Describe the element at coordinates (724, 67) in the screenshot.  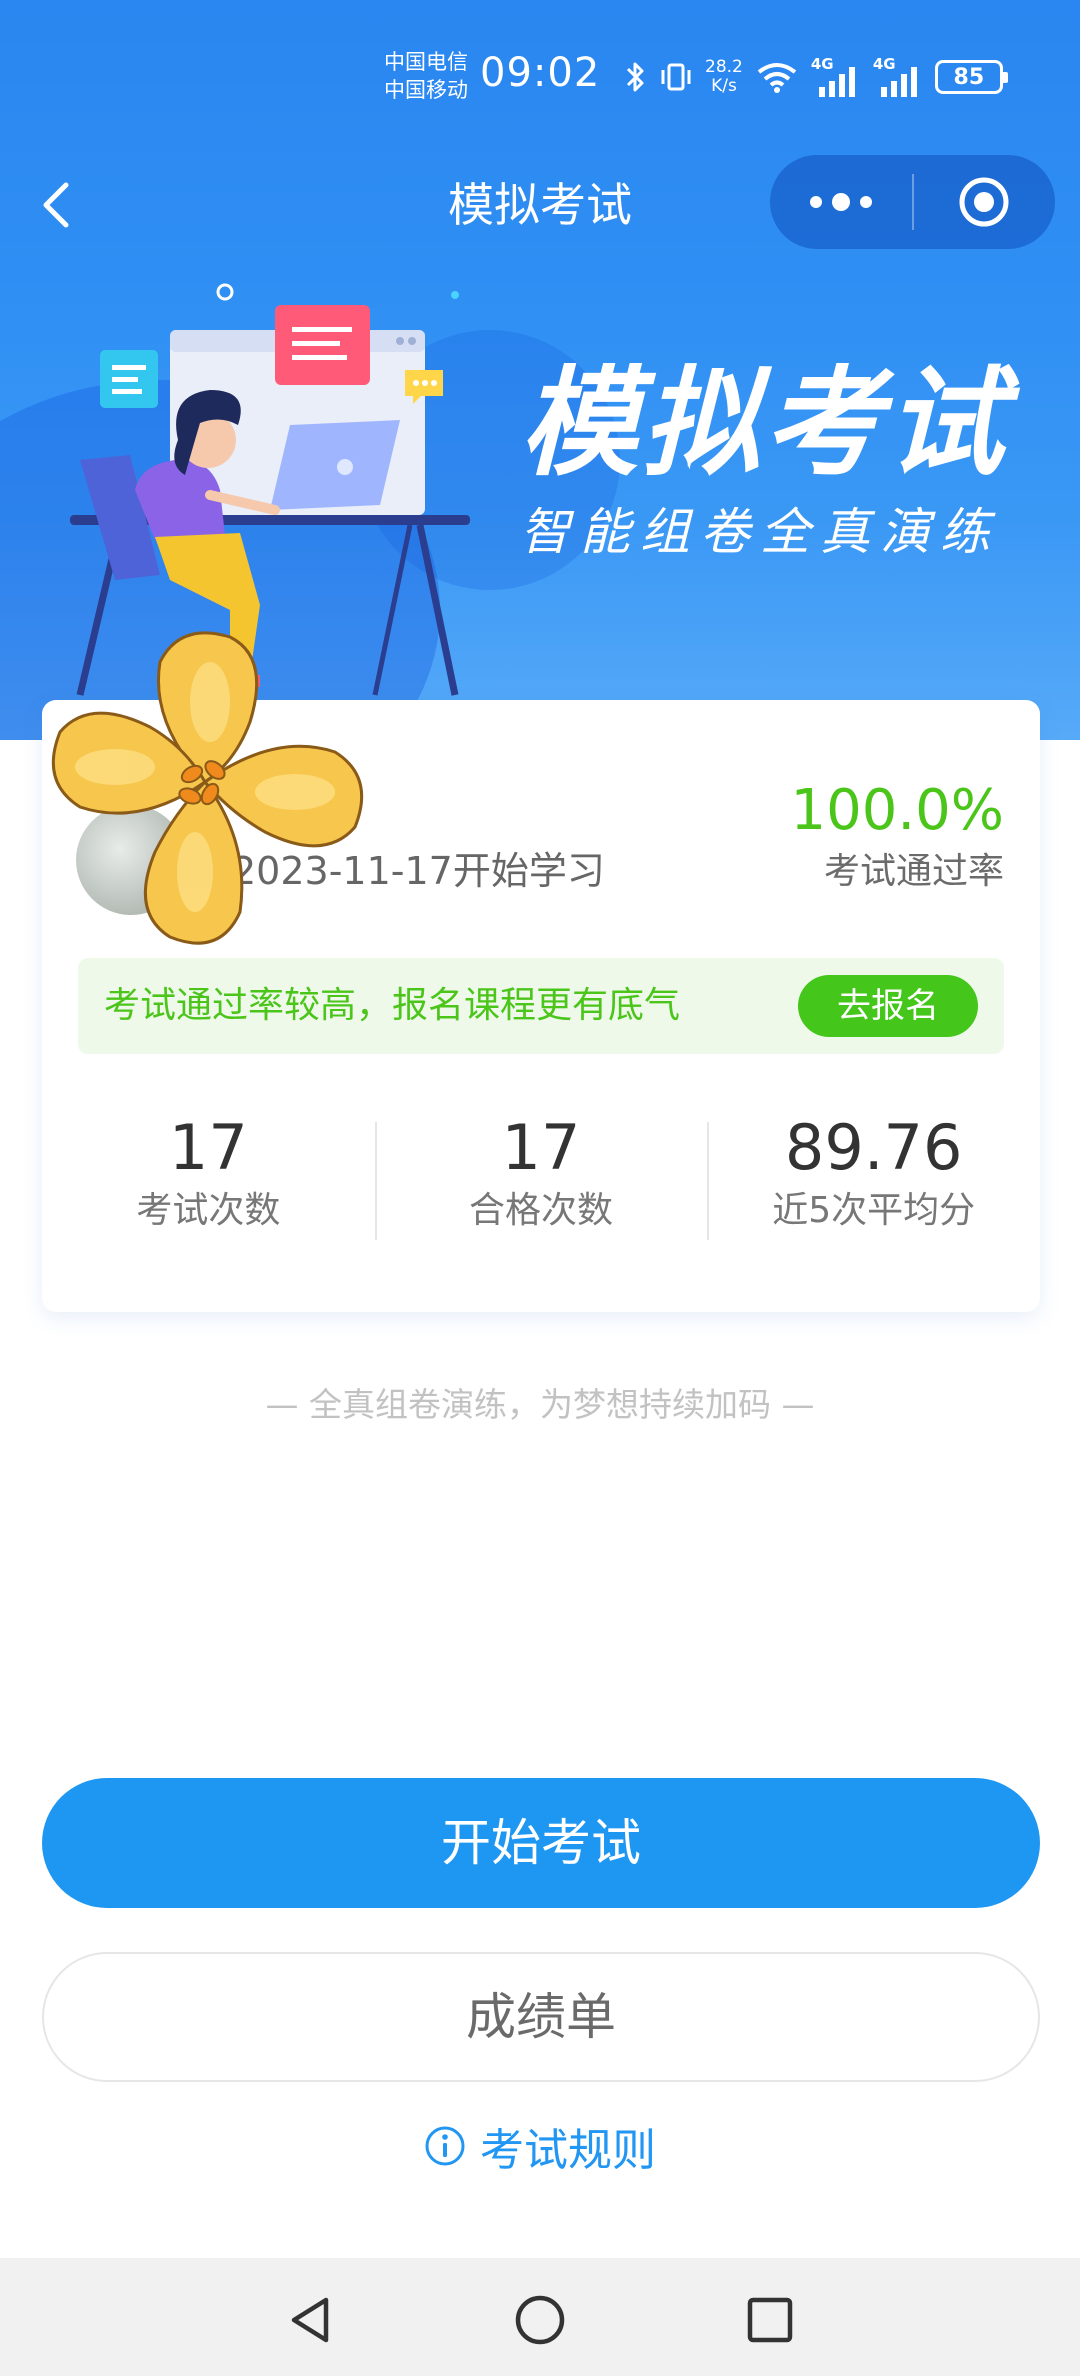
I see `net-speed-value: 28.2` at that location.